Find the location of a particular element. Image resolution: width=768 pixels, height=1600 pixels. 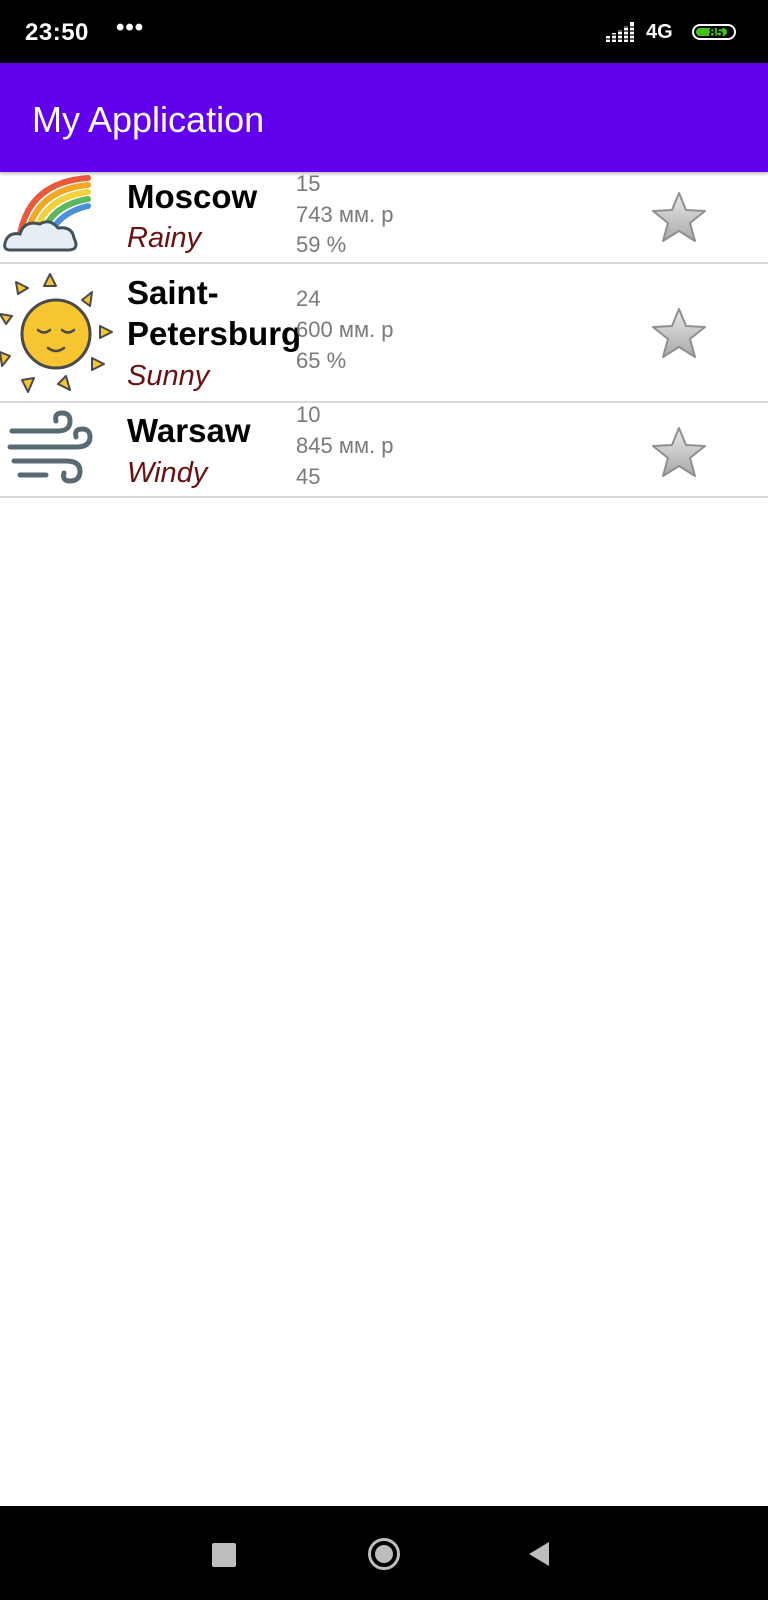

status-time: 23:50 is located at coordinates (57, 32).